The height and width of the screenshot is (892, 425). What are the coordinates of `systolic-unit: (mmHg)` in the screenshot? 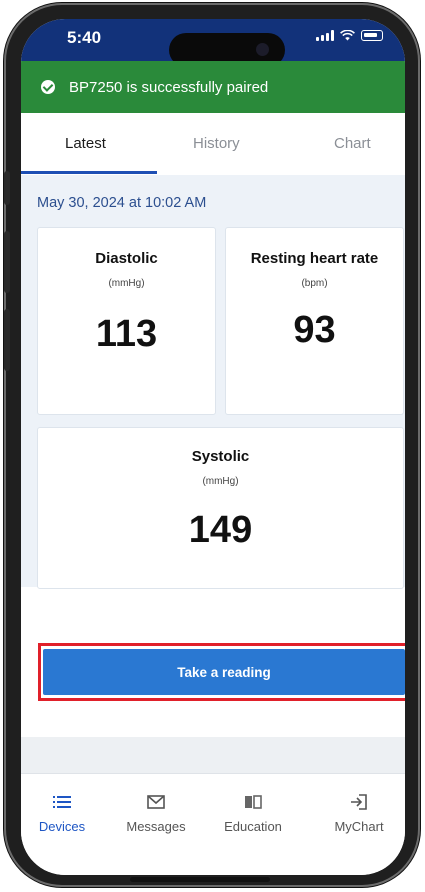 It's located at (220, 481).